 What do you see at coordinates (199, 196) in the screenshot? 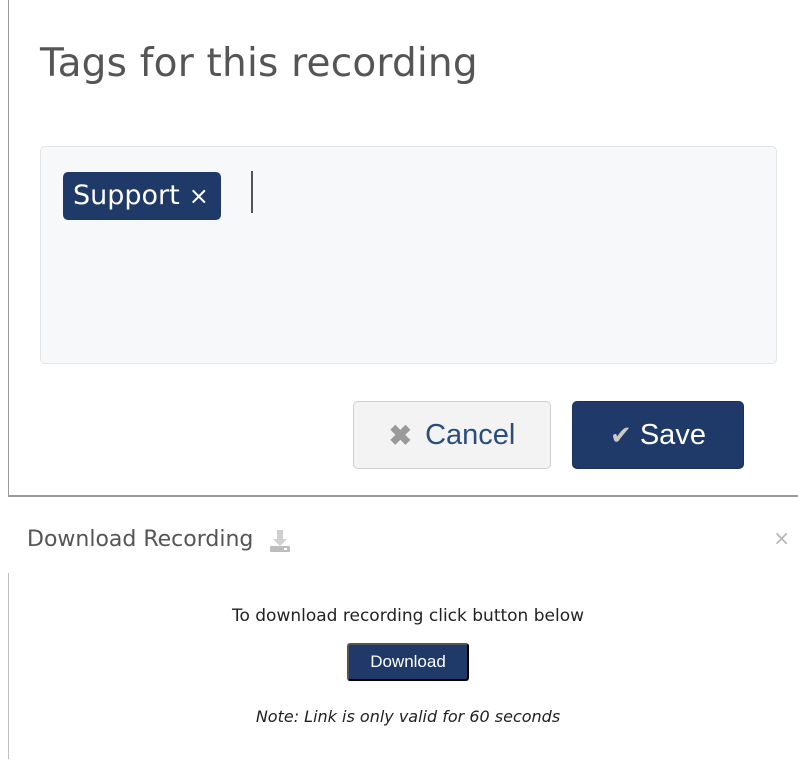
I see `tag-remove-icon: ×` at bounding box center [199, 196].